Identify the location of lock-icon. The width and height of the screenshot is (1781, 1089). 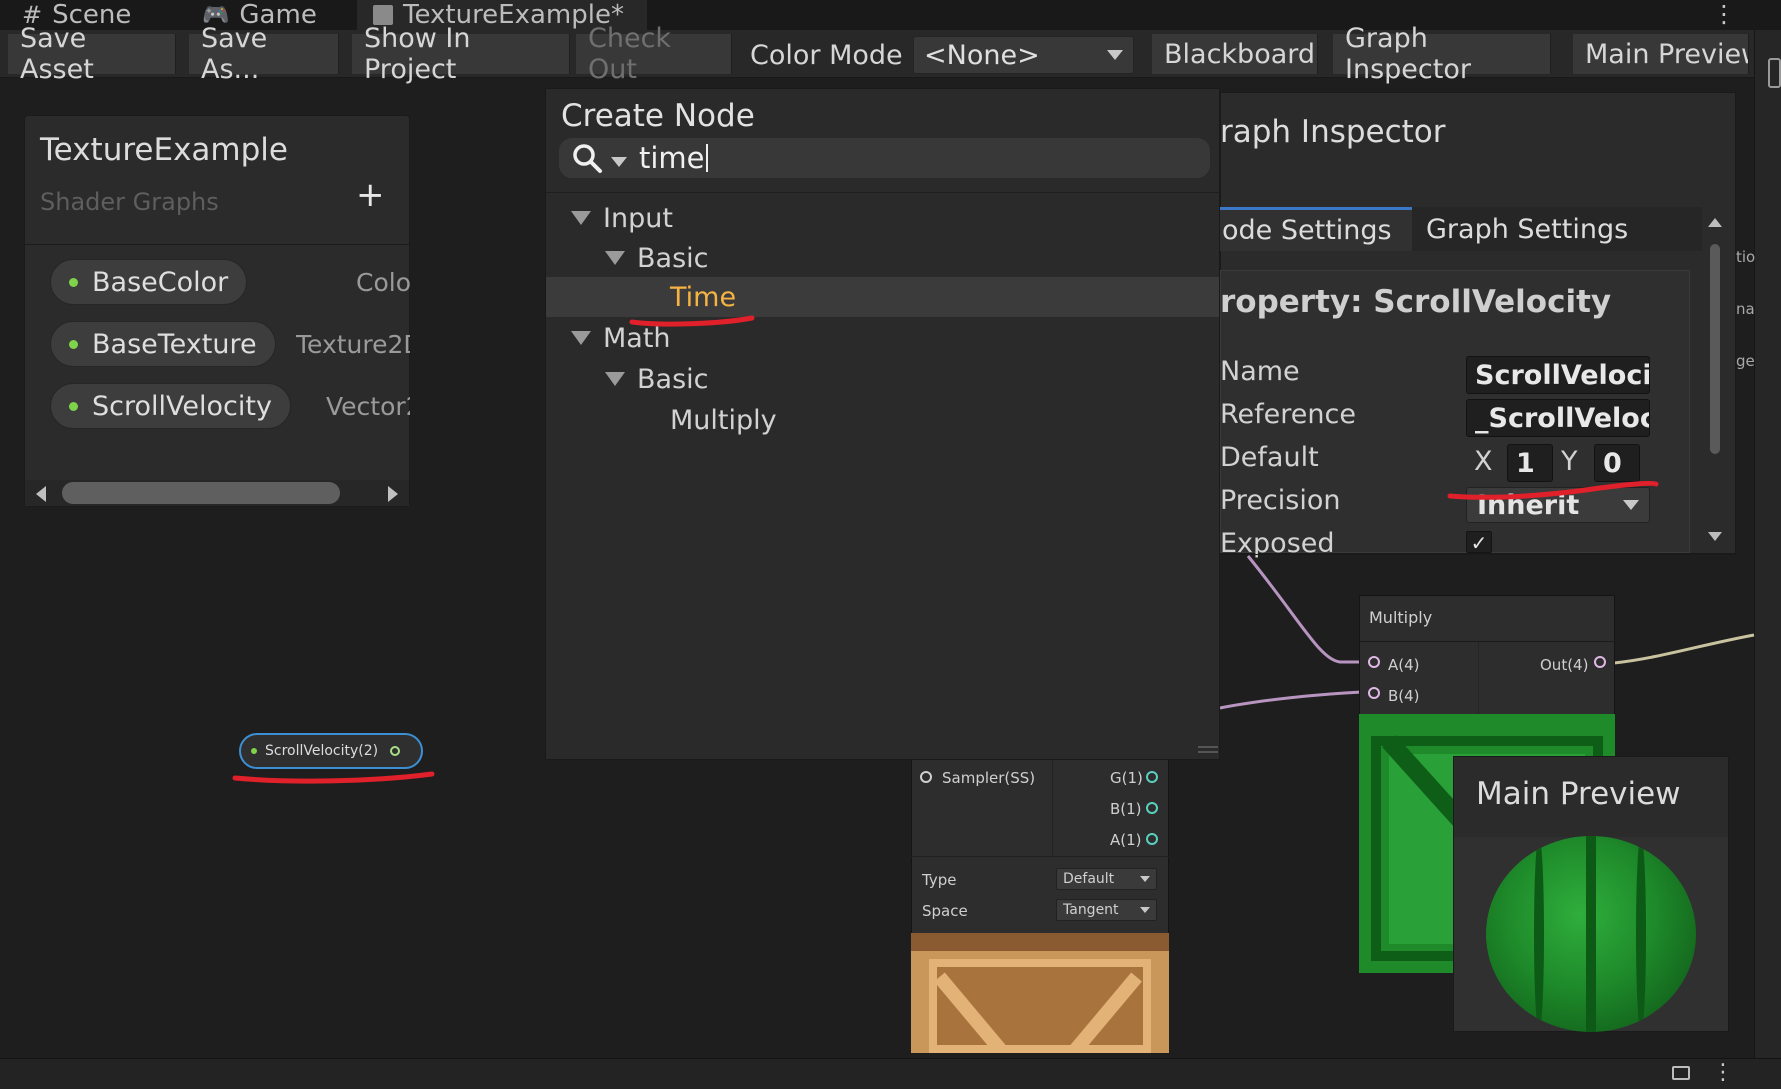
(1681, 1073).